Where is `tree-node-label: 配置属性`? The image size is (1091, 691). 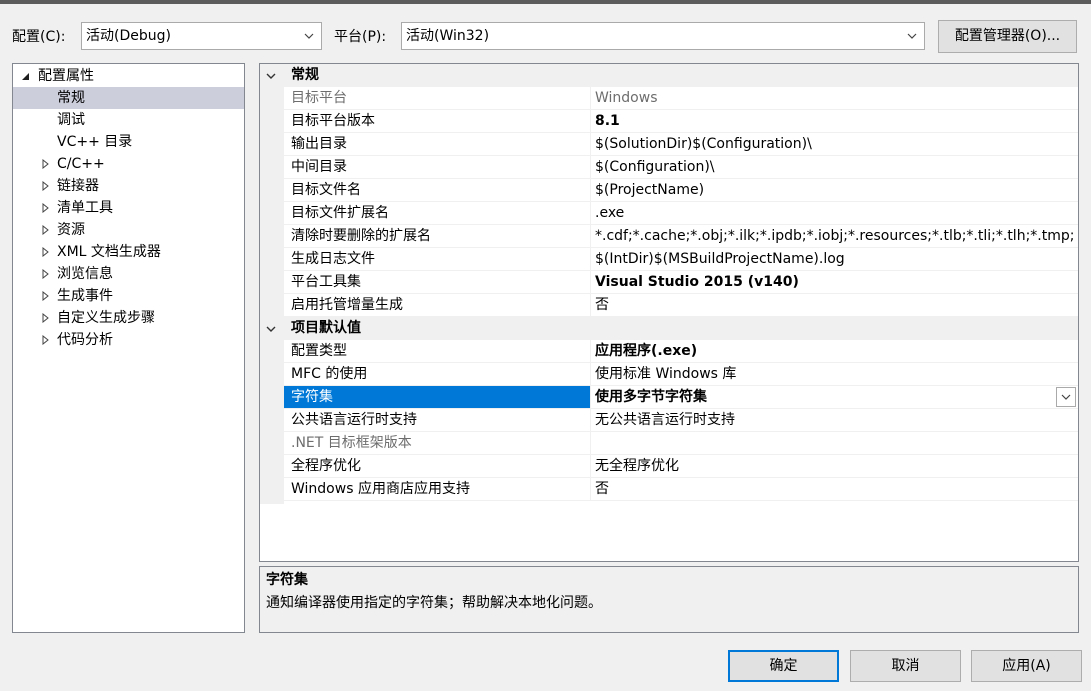
tree-node-label: 配置属性 is located at coordinates (66, 76).